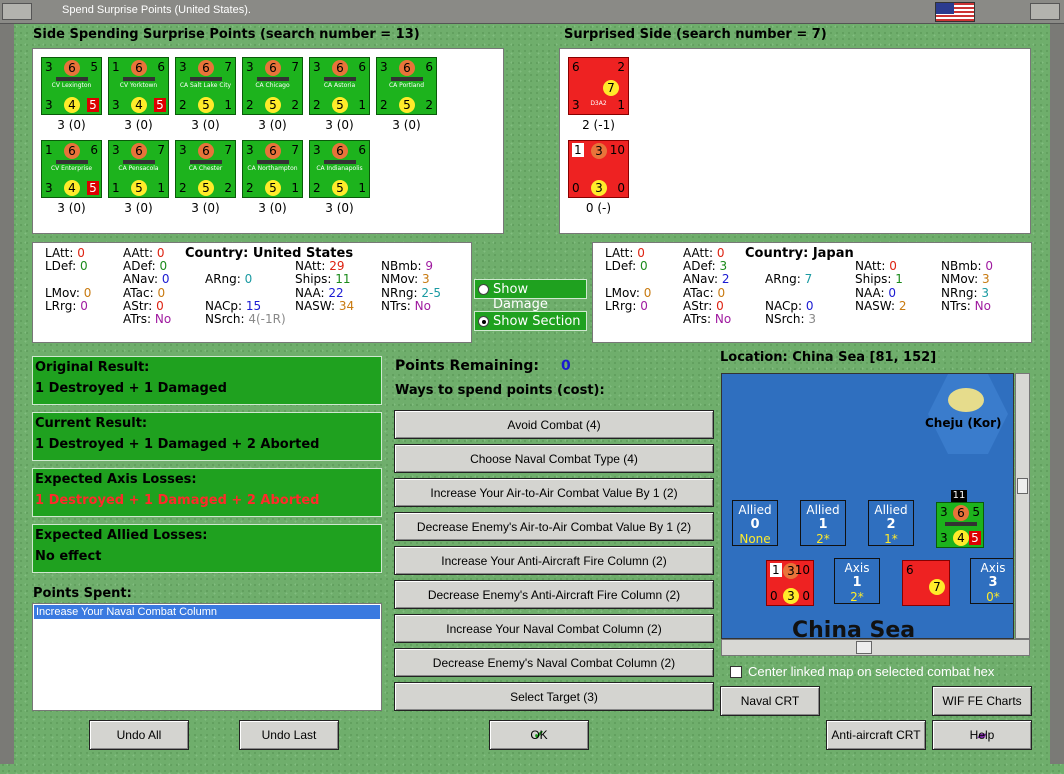  Describe the element at coordinates (599, 188) in the screenshot. I see `counter-move-circle: 3` at that location.